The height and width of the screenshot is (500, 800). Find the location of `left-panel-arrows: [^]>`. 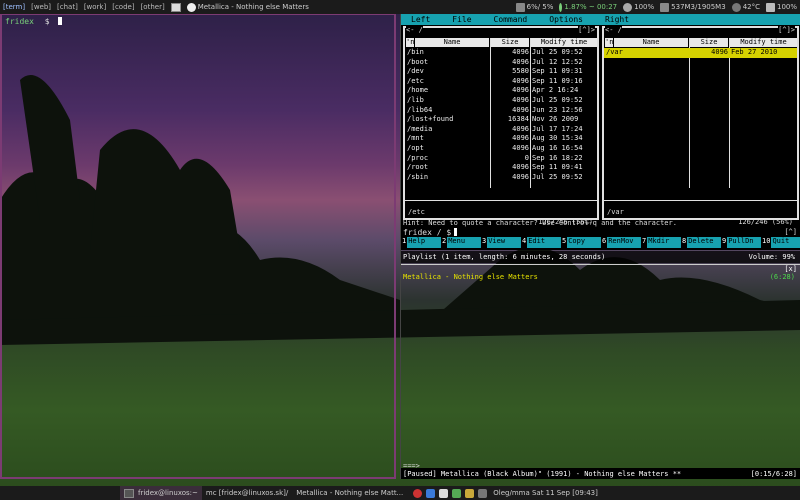

left-panel-arrows: [^]> is located at coordinates (586, 30).